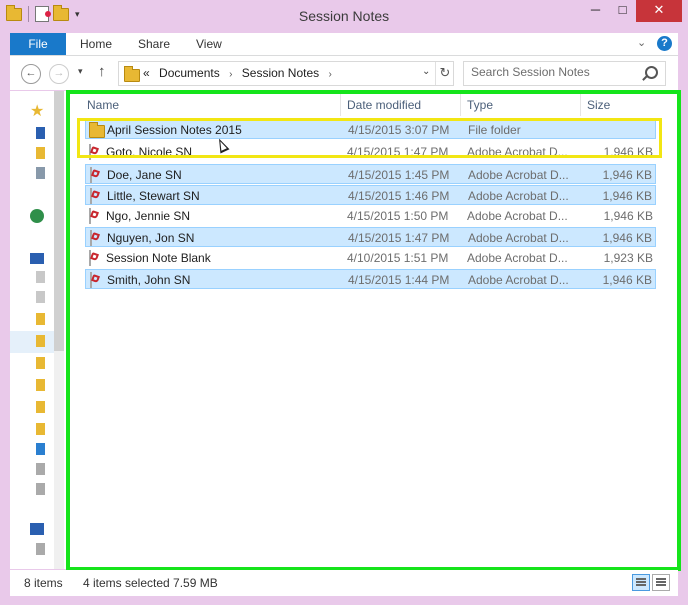 The width and height of the screenshot is (688, 605). Describe the element at coordinates (661, 582) in the screenshot. I see `large-icons-view-button` at that location.